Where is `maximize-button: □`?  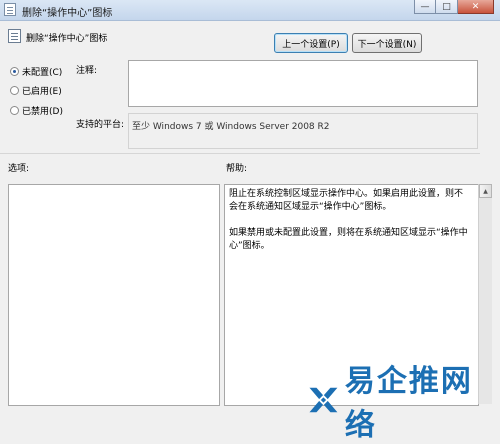 maximize-button: □ is located at coordinates (447, 7).